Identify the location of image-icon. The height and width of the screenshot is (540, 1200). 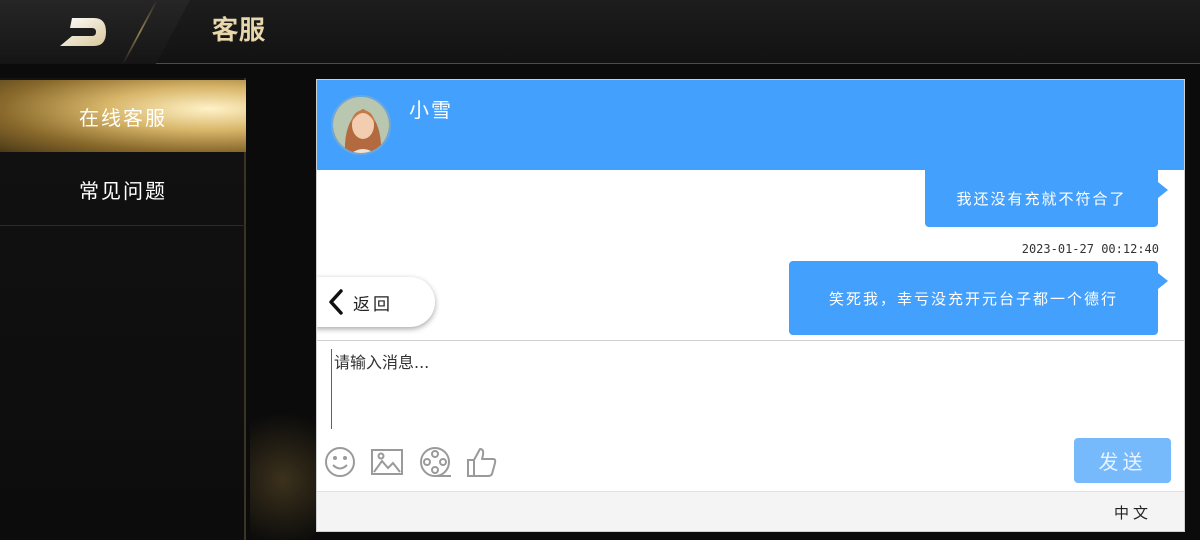
(387, 462).